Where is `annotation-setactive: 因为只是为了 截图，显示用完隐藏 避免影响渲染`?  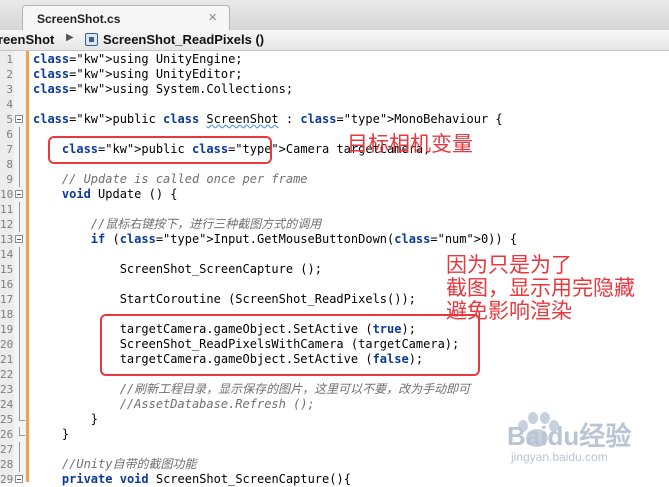
annotation-setactive: 因为只是为了 截图，显示用完隐藏 避免影响渲染 is located at coordinates (540, 288).